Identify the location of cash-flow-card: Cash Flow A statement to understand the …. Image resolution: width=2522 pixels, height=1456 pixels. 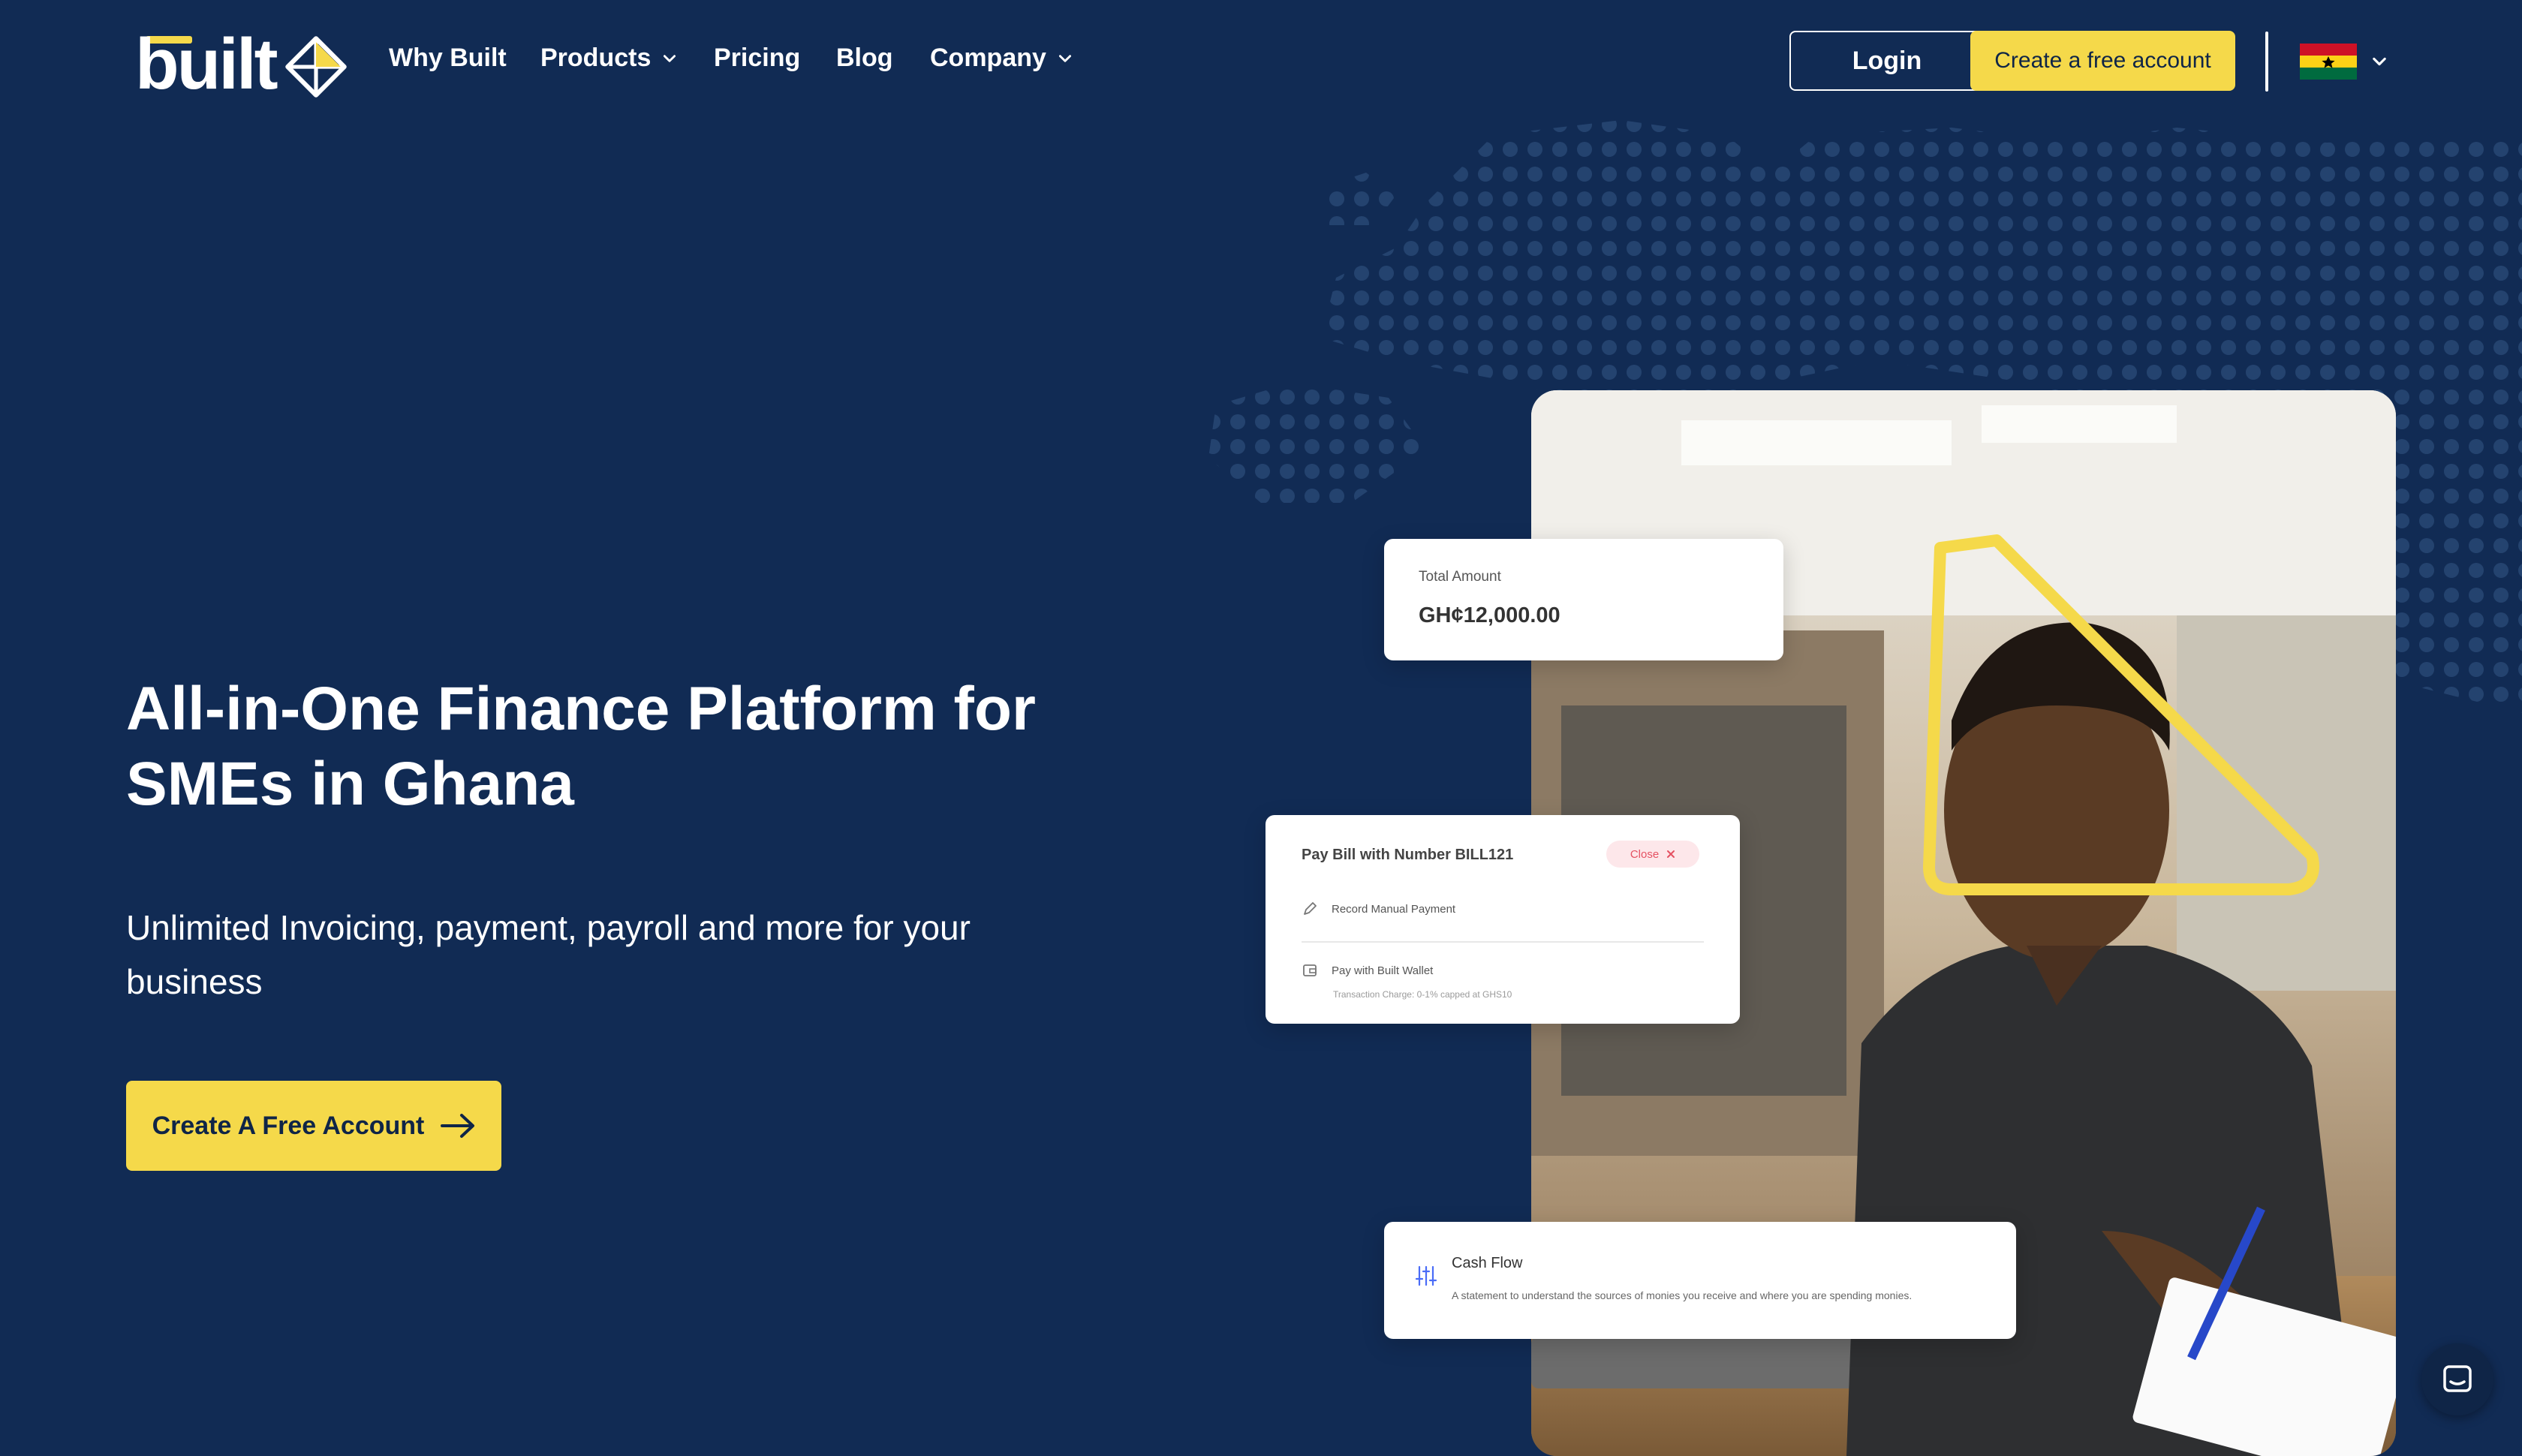
(1700, 1280).